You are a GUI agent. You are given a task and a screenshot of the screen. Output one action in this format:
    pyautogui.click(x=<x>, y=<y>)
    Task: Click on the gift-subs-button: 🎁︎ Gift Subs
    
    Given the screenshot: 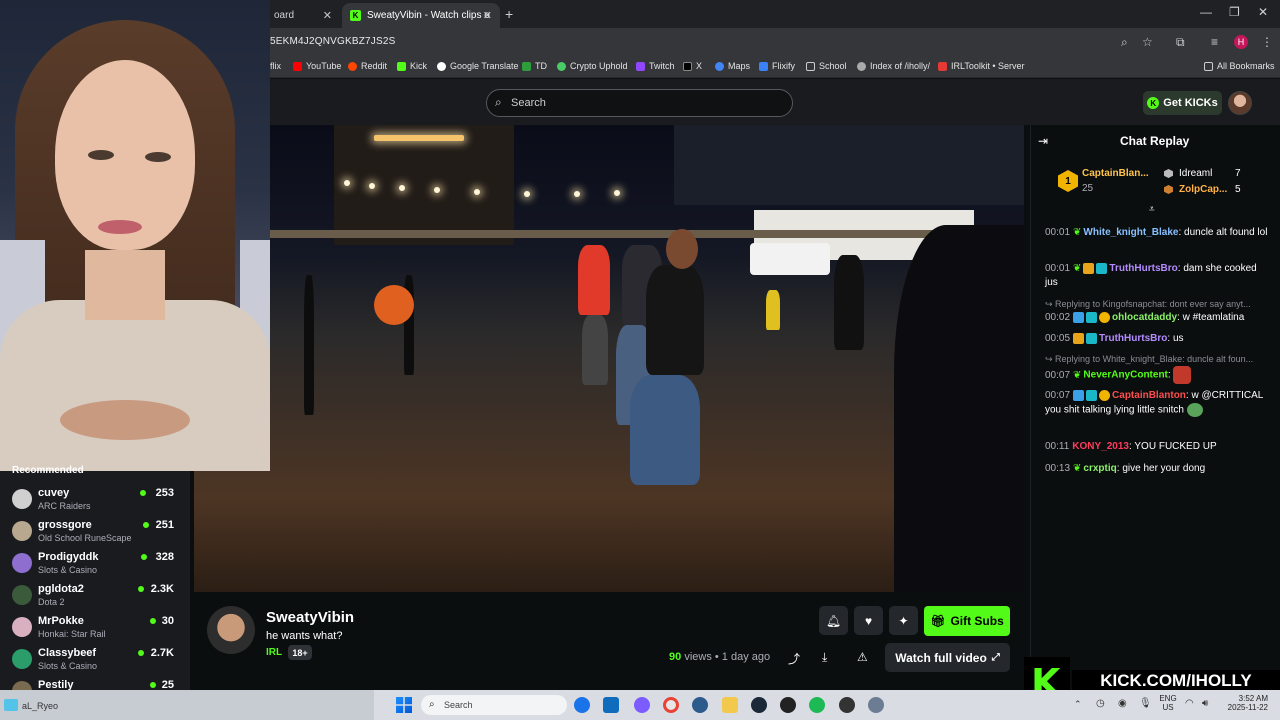 What is the action you would take?
    pyautogui.click(x=967, y=621)
    